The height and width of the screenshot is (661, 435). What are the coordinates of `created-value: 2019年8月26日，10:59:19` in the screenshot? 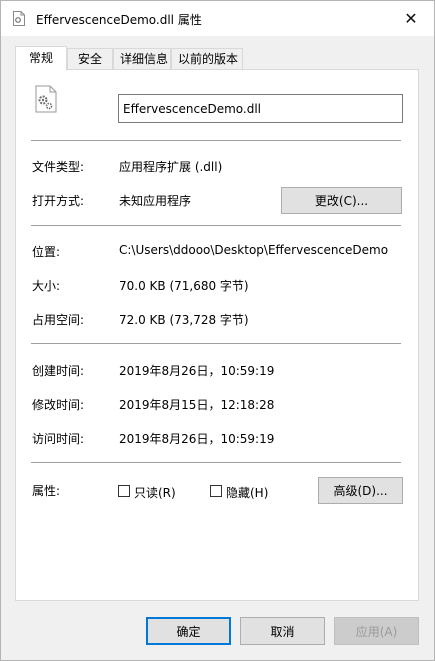 It's located at (197, 371).